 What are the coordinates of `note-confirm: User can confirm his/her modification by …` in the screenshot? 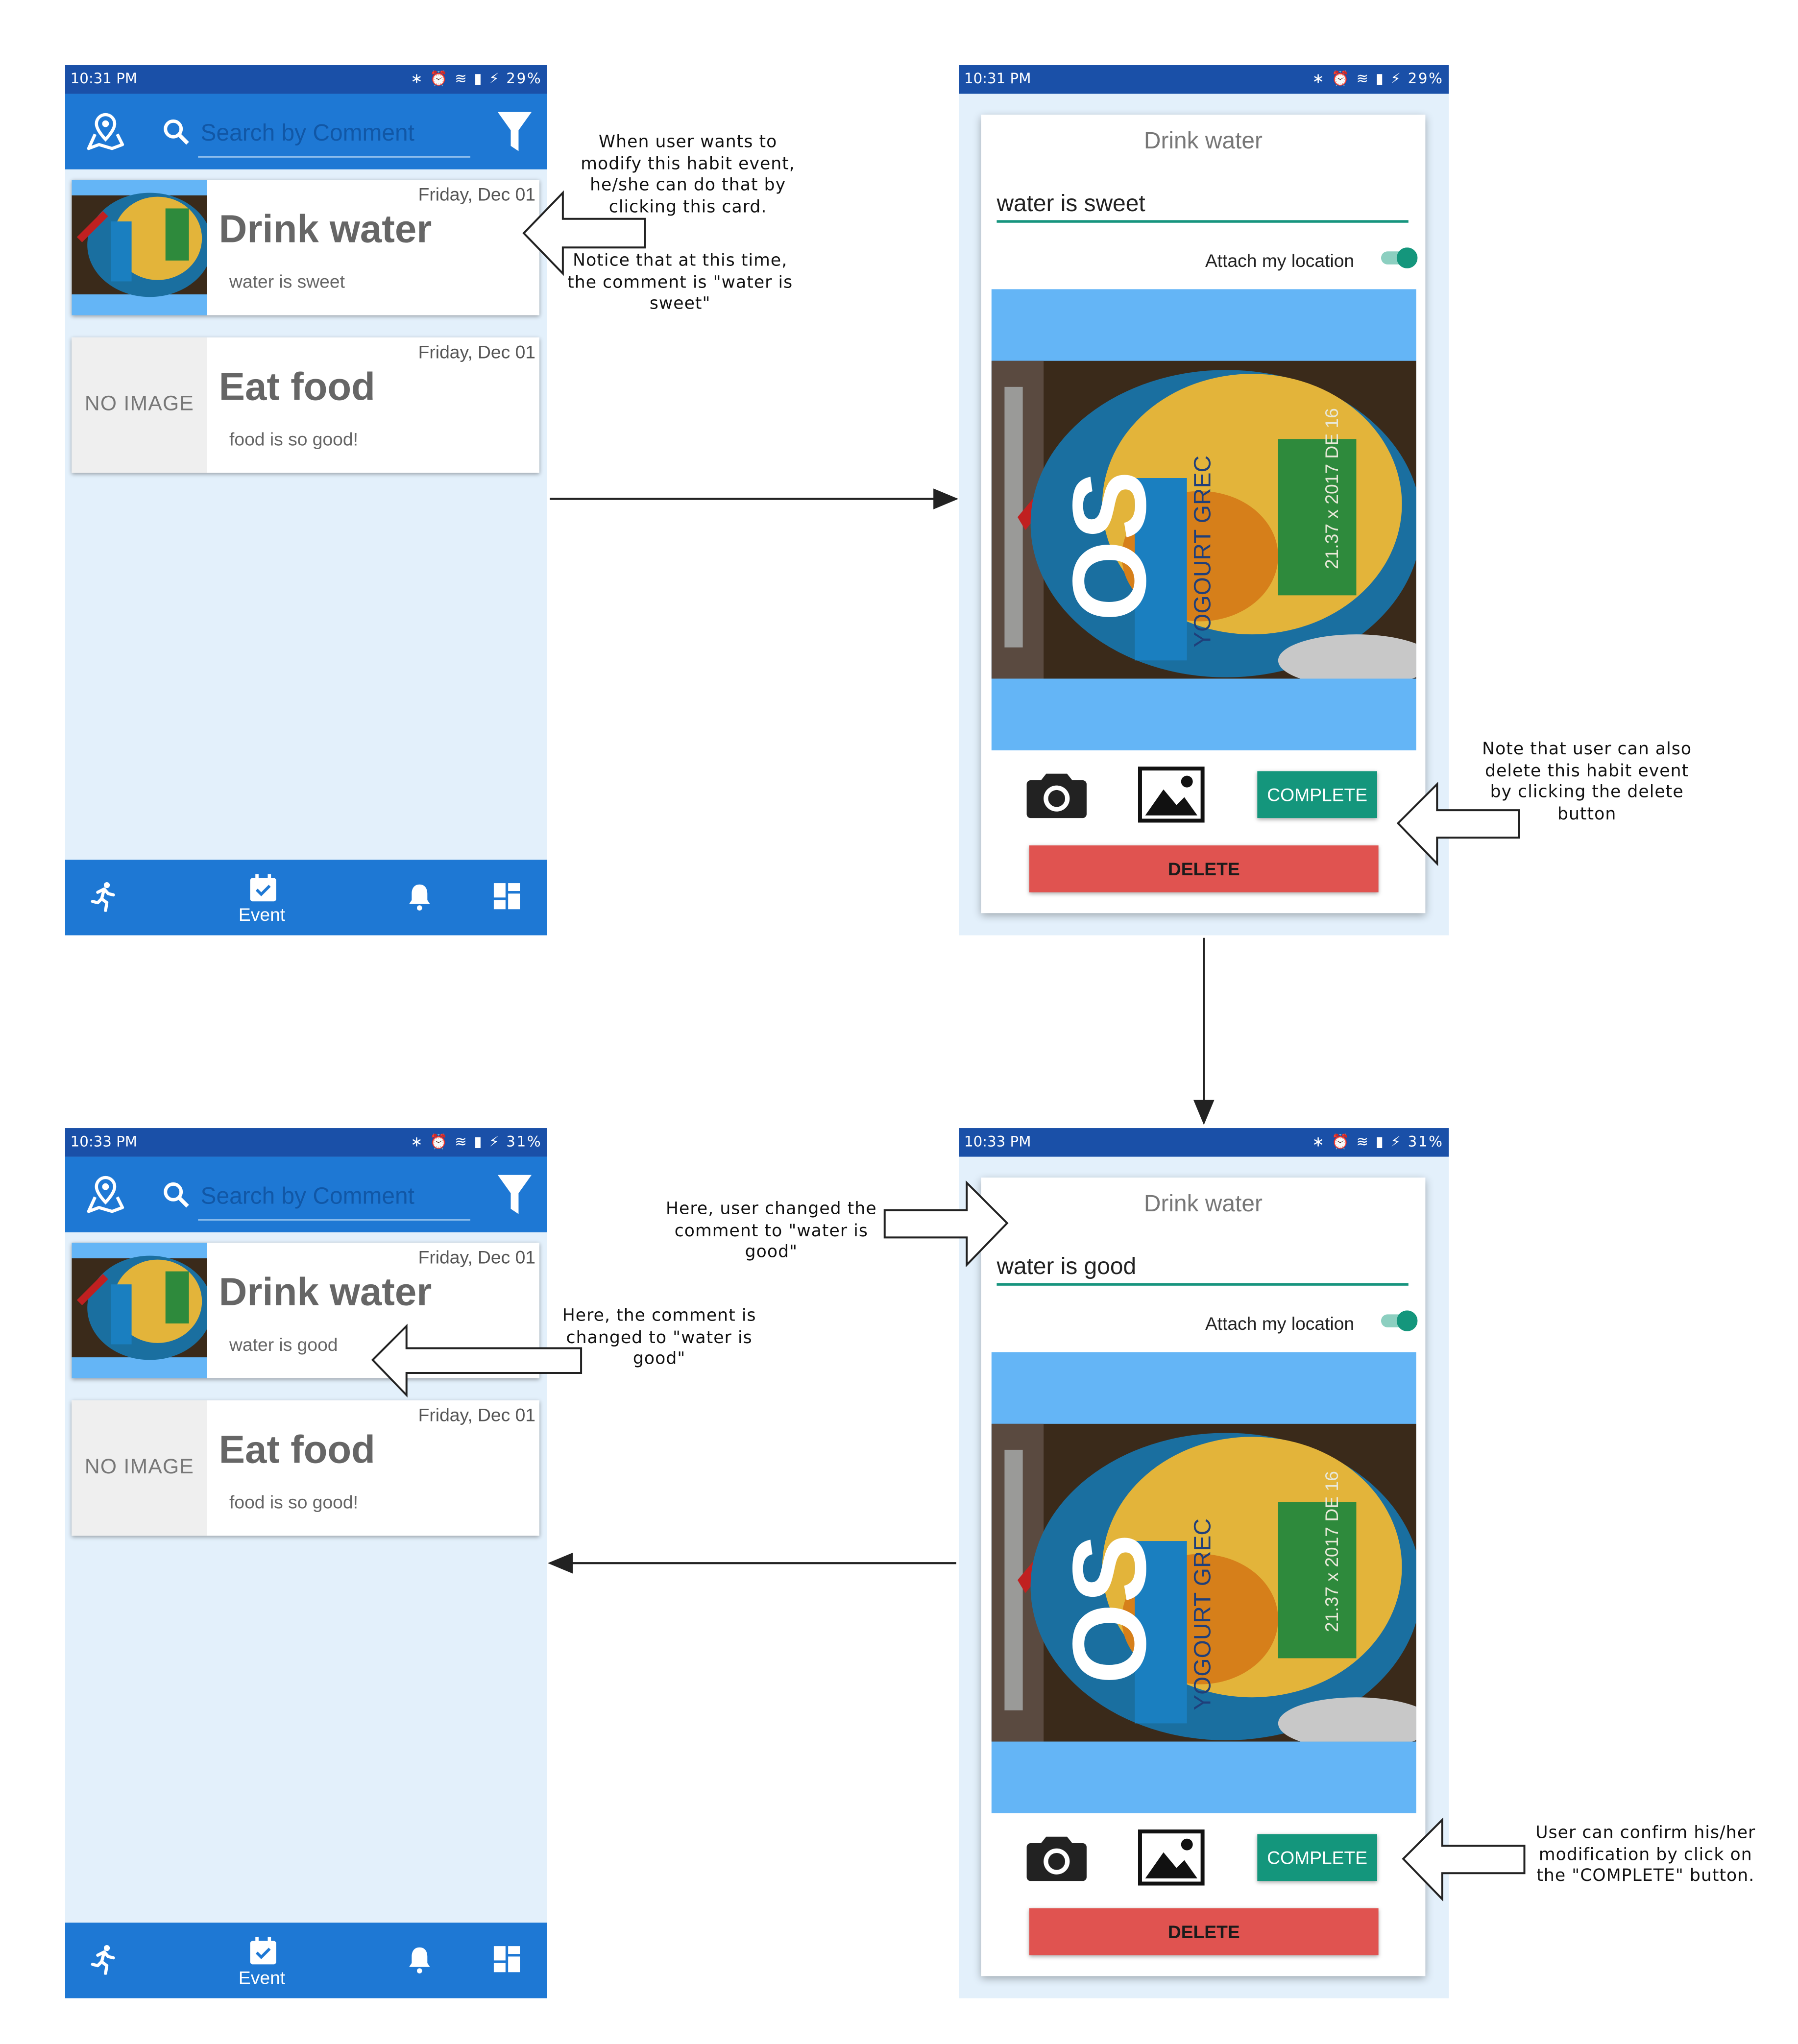 It's located at (1645, 1855).